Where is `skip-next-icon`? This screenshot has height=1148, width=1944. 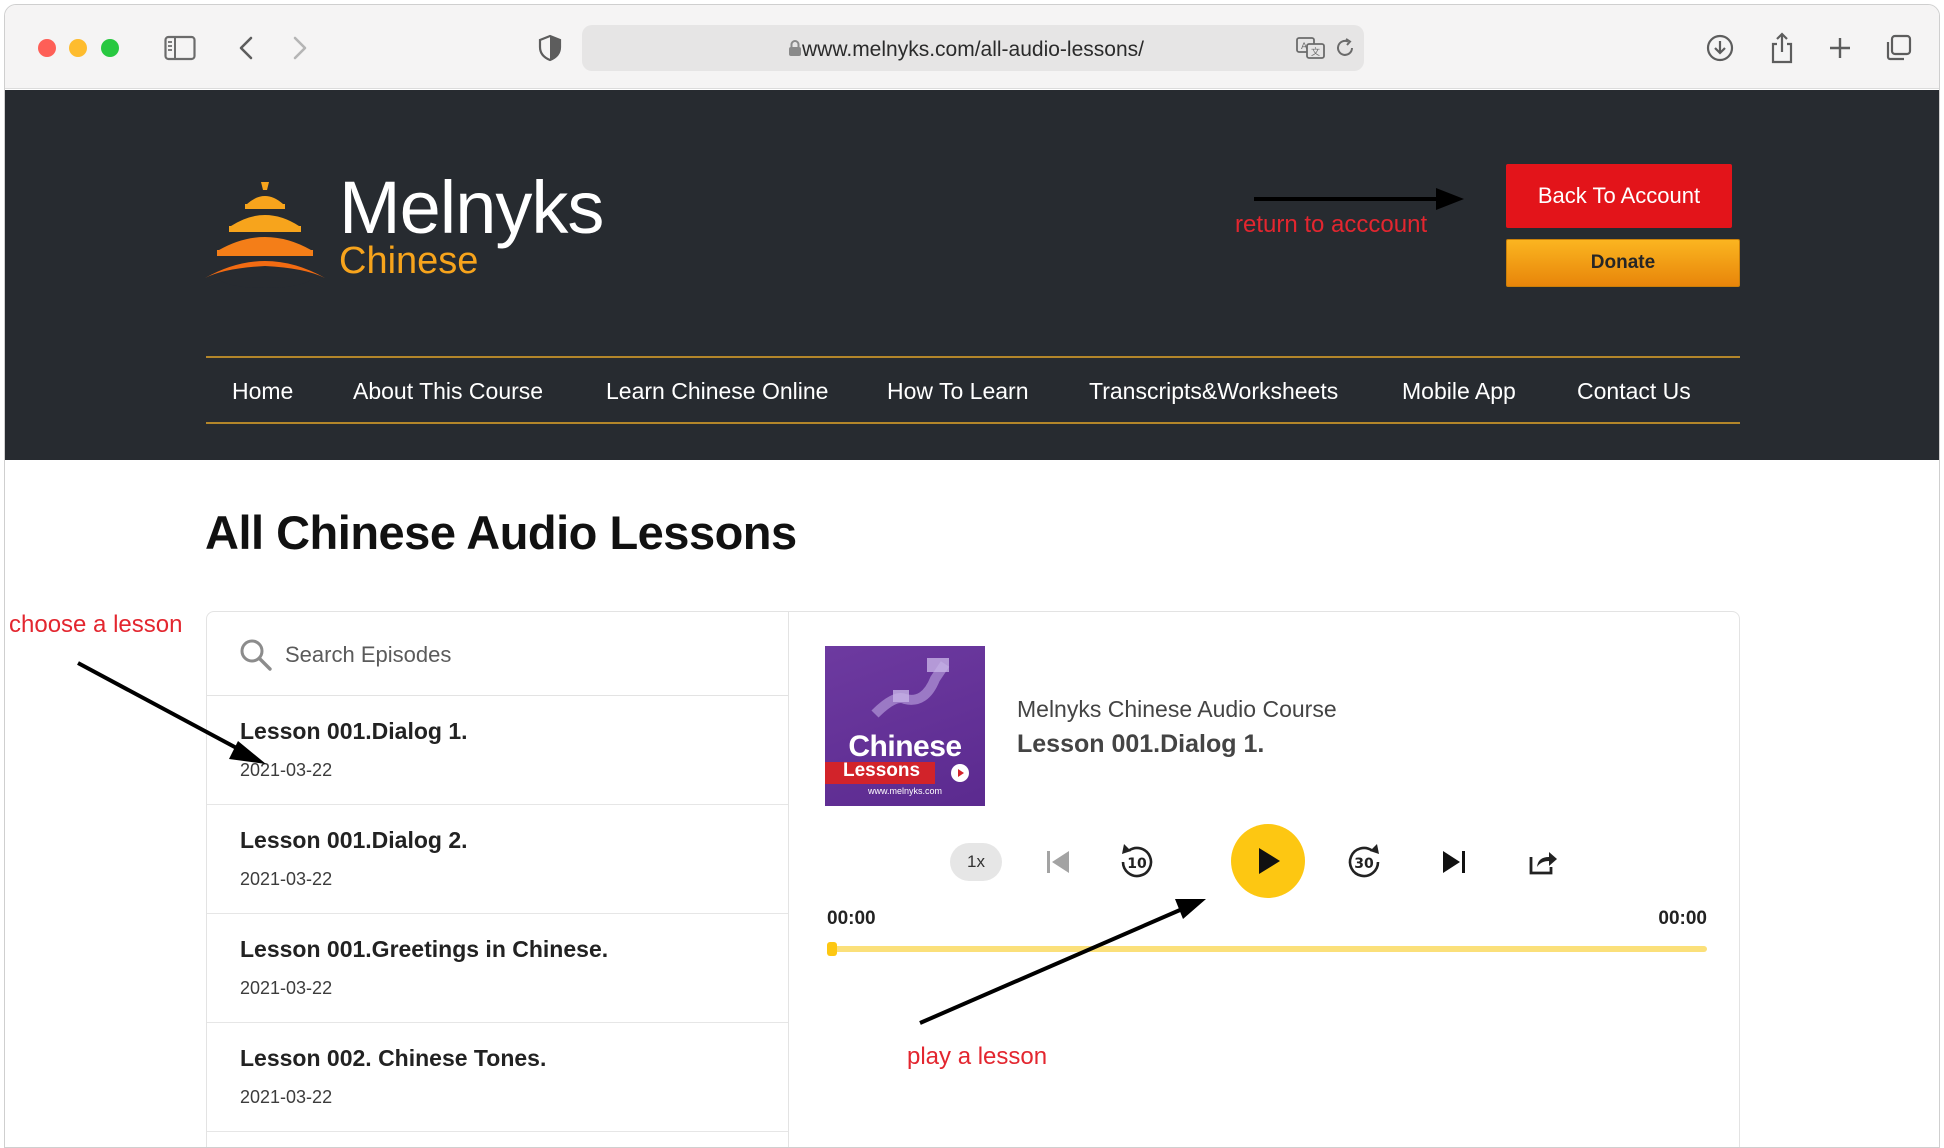
skip-next-icon is located at coordinates (1454, 862).